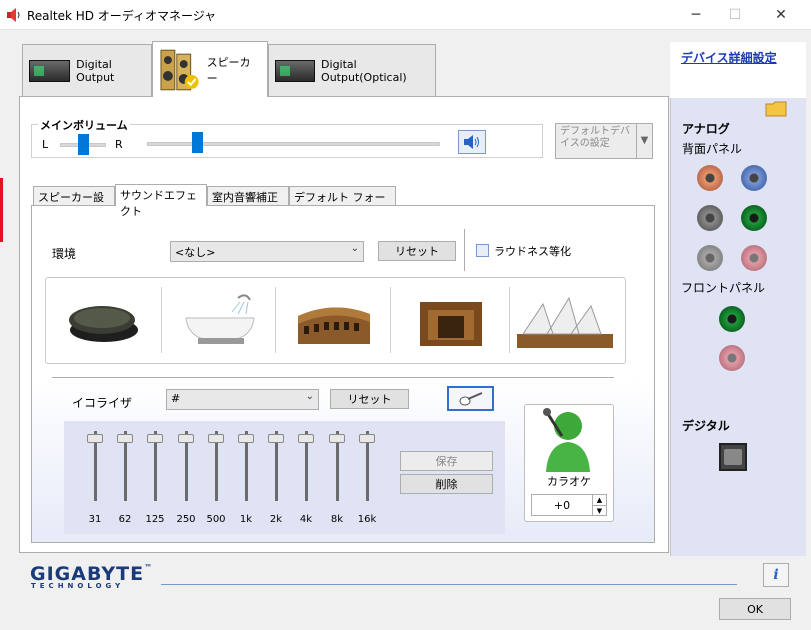 This screenshot has width=811, height=630. Describe the element at coordinates (352, 70) in the screenshot. I see `tab-digital-output-optical: Digital Output(Optical)` at that location.